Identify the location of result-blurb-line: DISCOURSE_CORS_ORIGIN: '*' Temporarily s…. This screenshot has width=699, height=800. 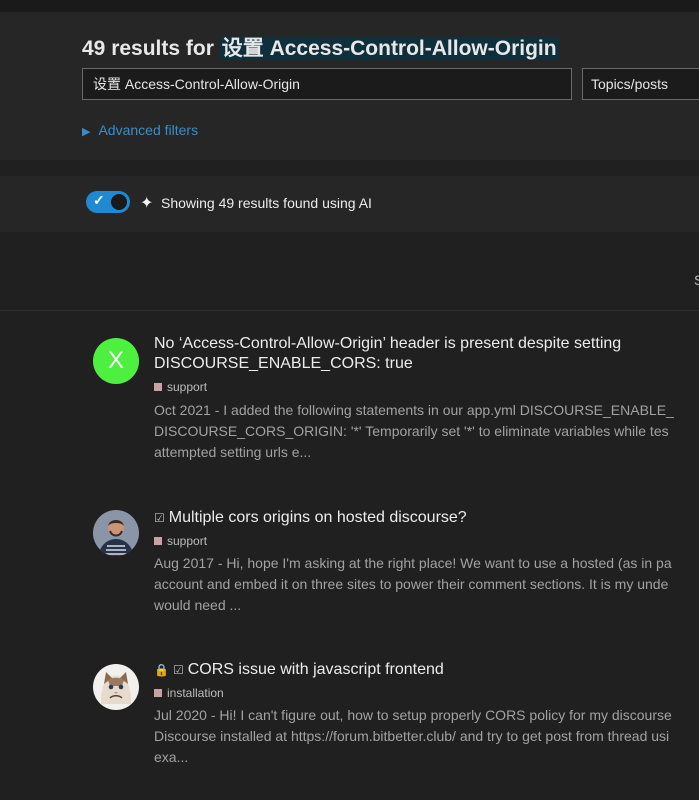
(411, 431).